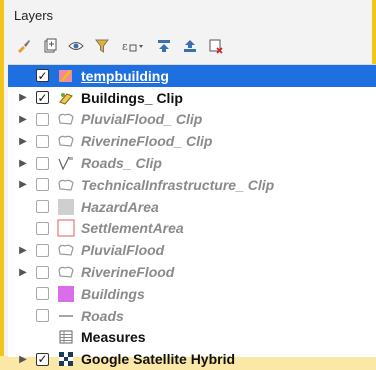 The image size is (376, 370). What do you see at coordinates (66, 316) in the screenshot?
I see `line-dash-icon` at bounding box center [66, 316].